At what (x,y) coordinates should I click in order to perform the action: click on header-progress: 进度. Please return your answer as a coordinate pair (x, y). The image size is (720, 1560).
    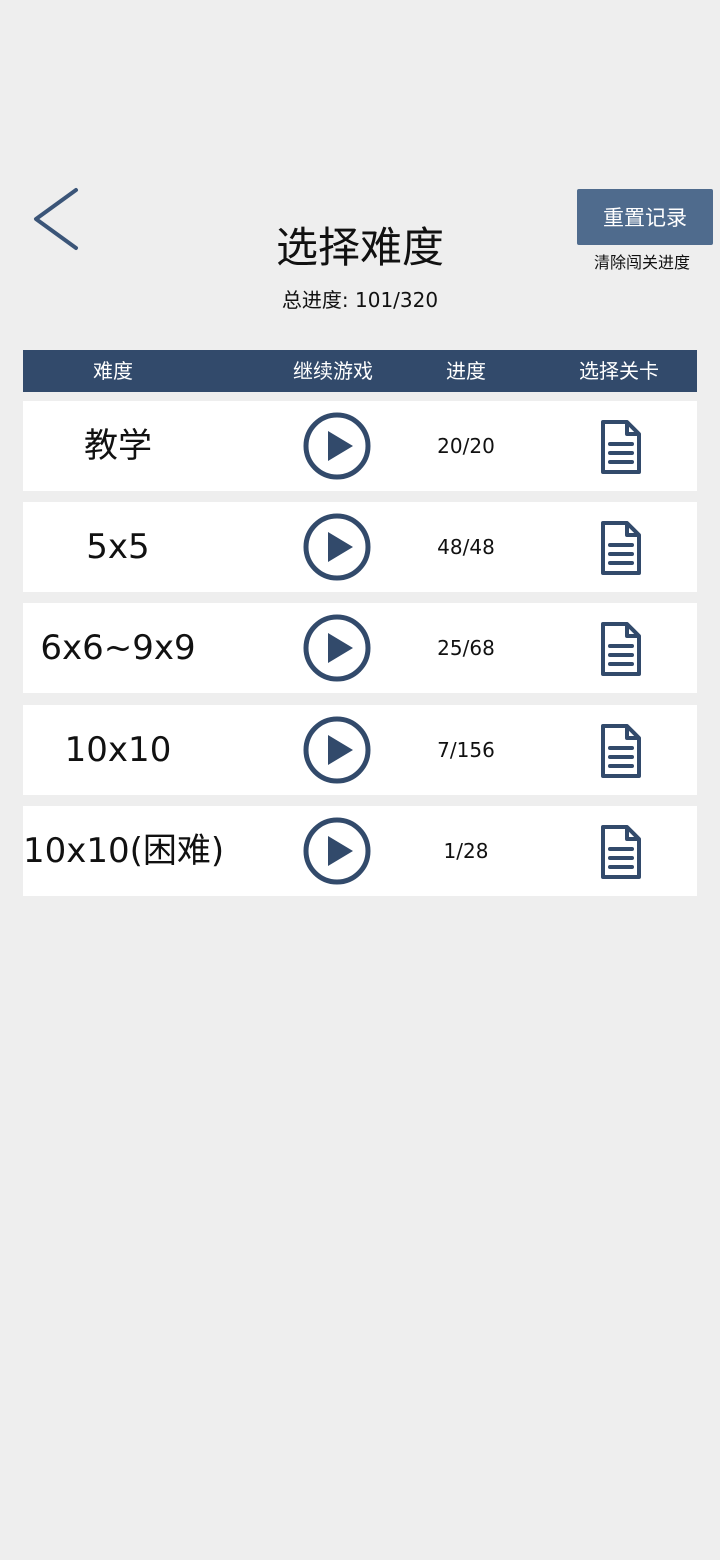
    Looking at the image, I should click on (466, 371).